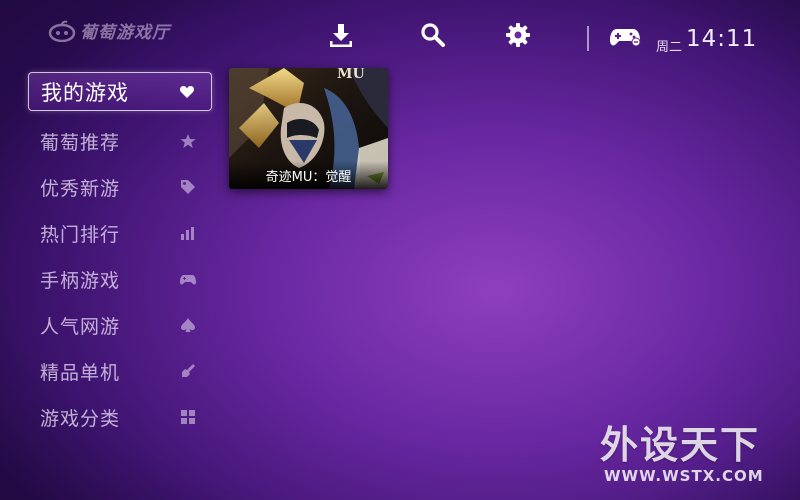  I want to click on sidebar-item-categories: 游戏分类, so click(120, 417).